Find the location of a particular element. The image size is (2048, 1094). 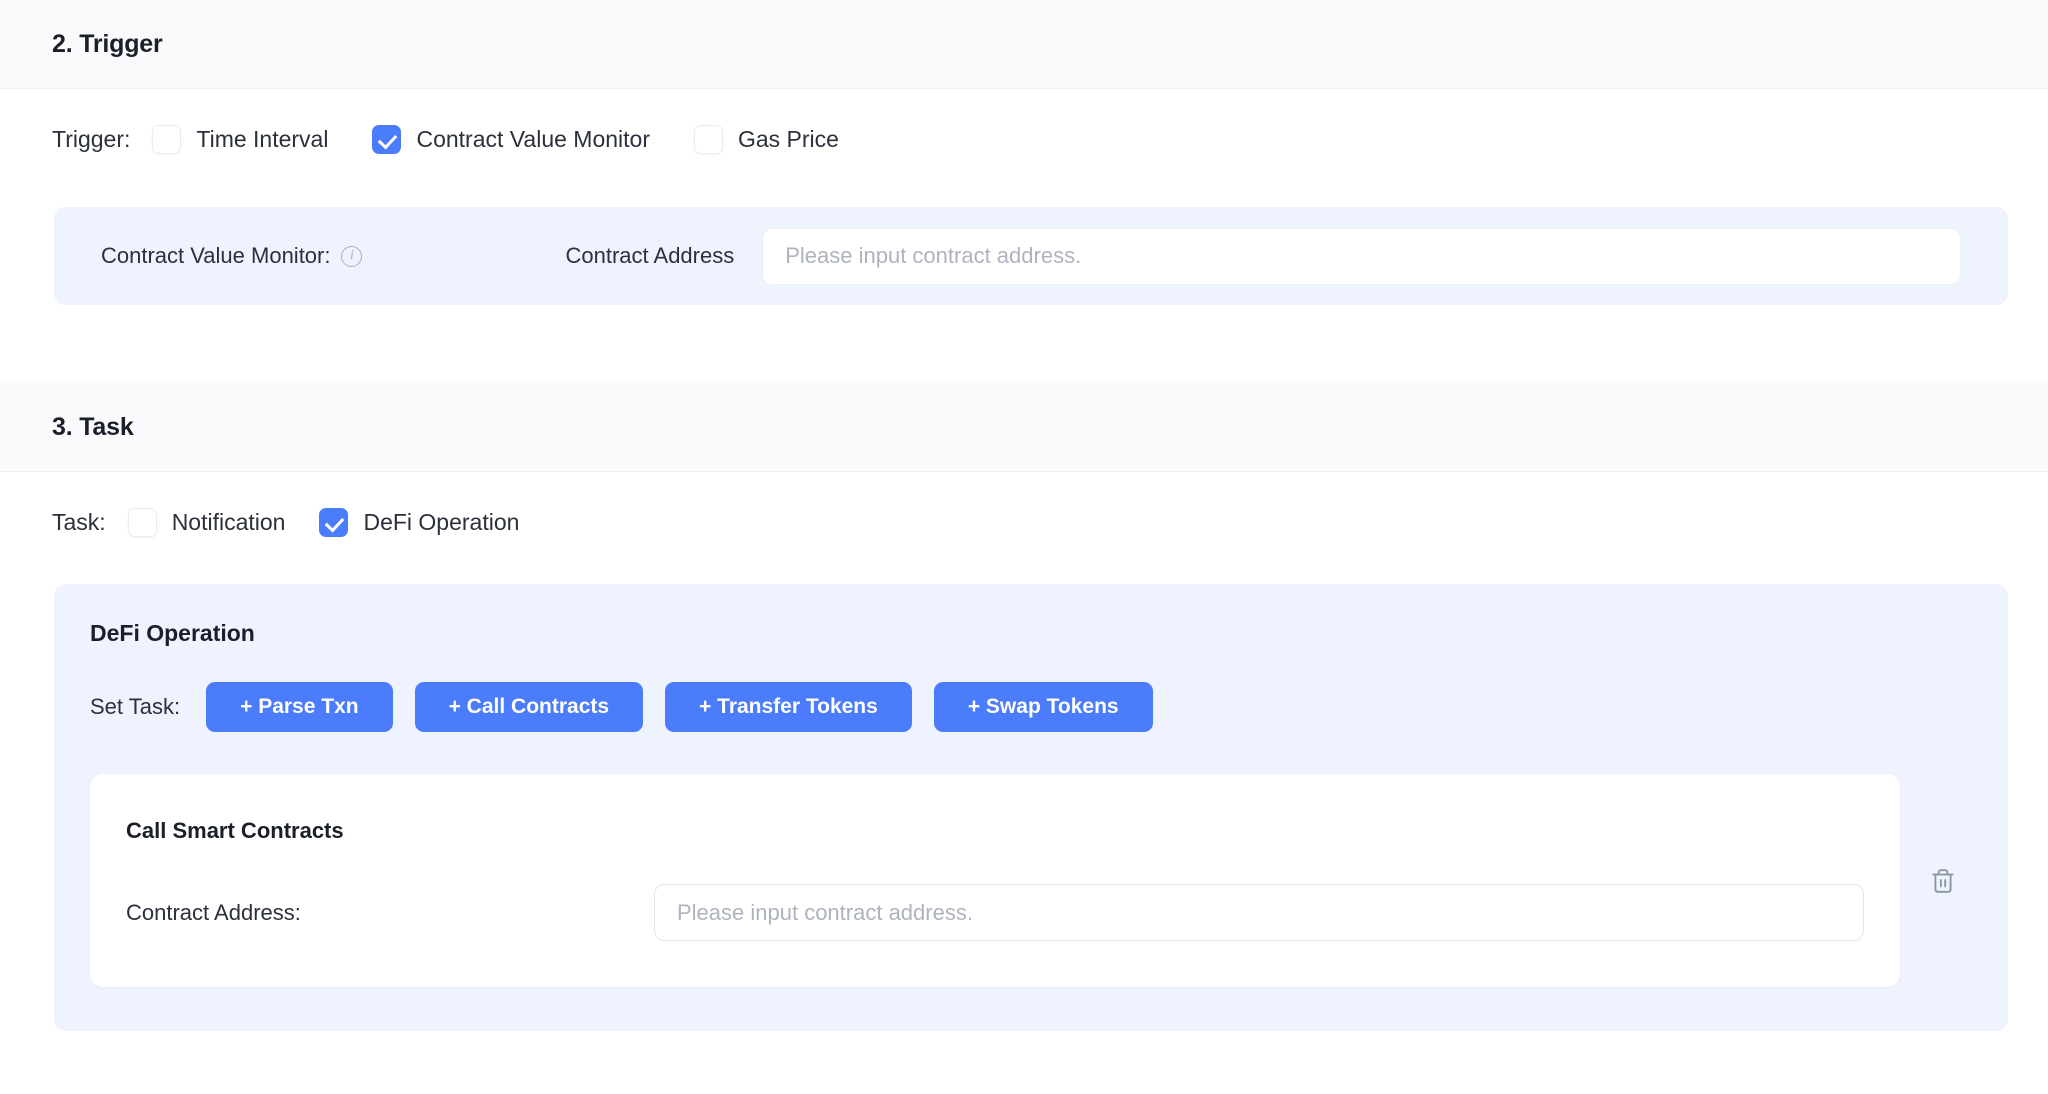

checkbox-item-defi-operation: DeFi Operation is located at coordinates (419, 522).